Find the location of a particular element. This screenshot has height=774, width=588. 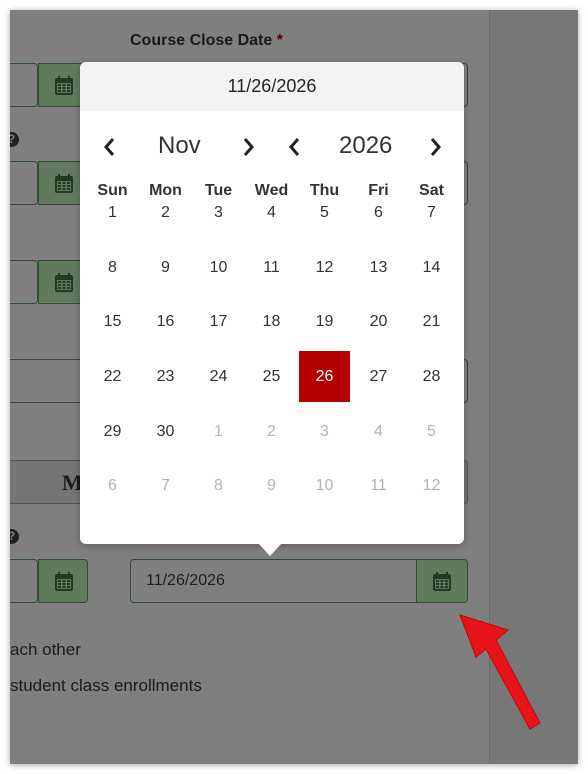

calendar-day: 4 is located at coordinates (271, 212).